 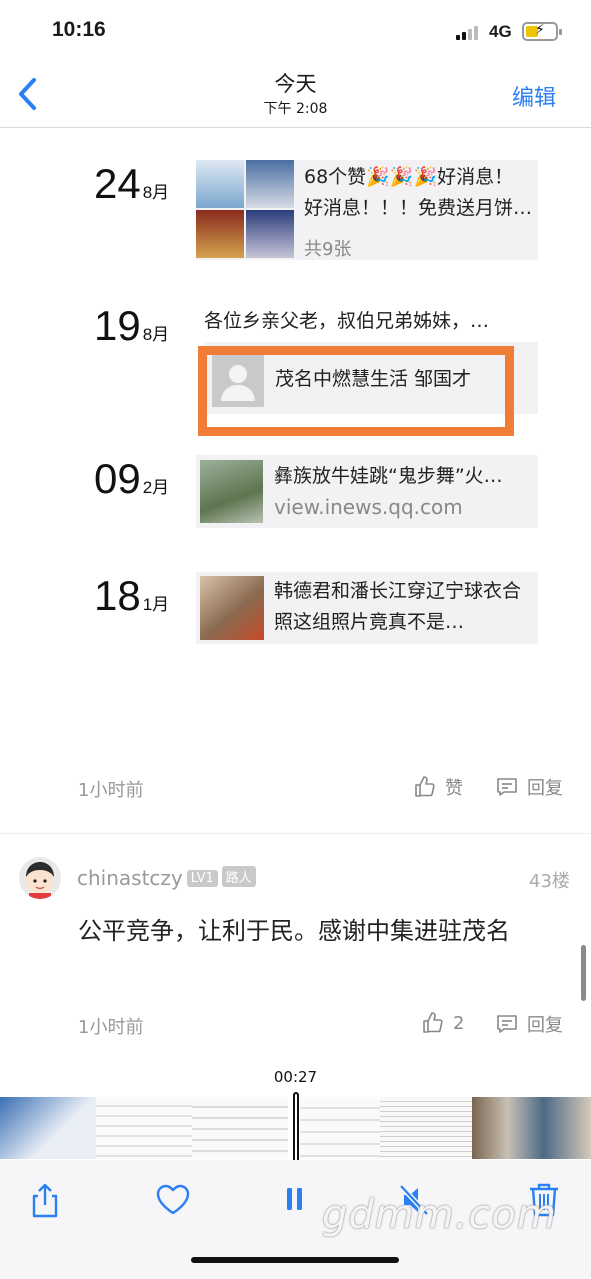 What do you see at coordinates (294, 931) in the screenshot?
I see `comment-text: 公平竞争，让利于民。感谢中集进驻茂名` at bounding box center [294, 931].